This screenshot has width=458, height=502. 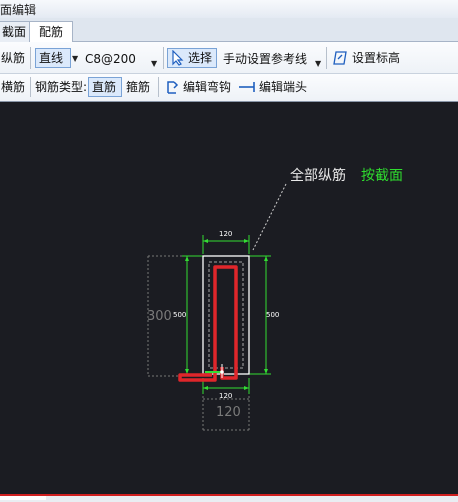 What do you see at coordinates (159, 316) in the screenshot?
I see `outer-dim-text-left: 300` at bounding box center [159, 316].